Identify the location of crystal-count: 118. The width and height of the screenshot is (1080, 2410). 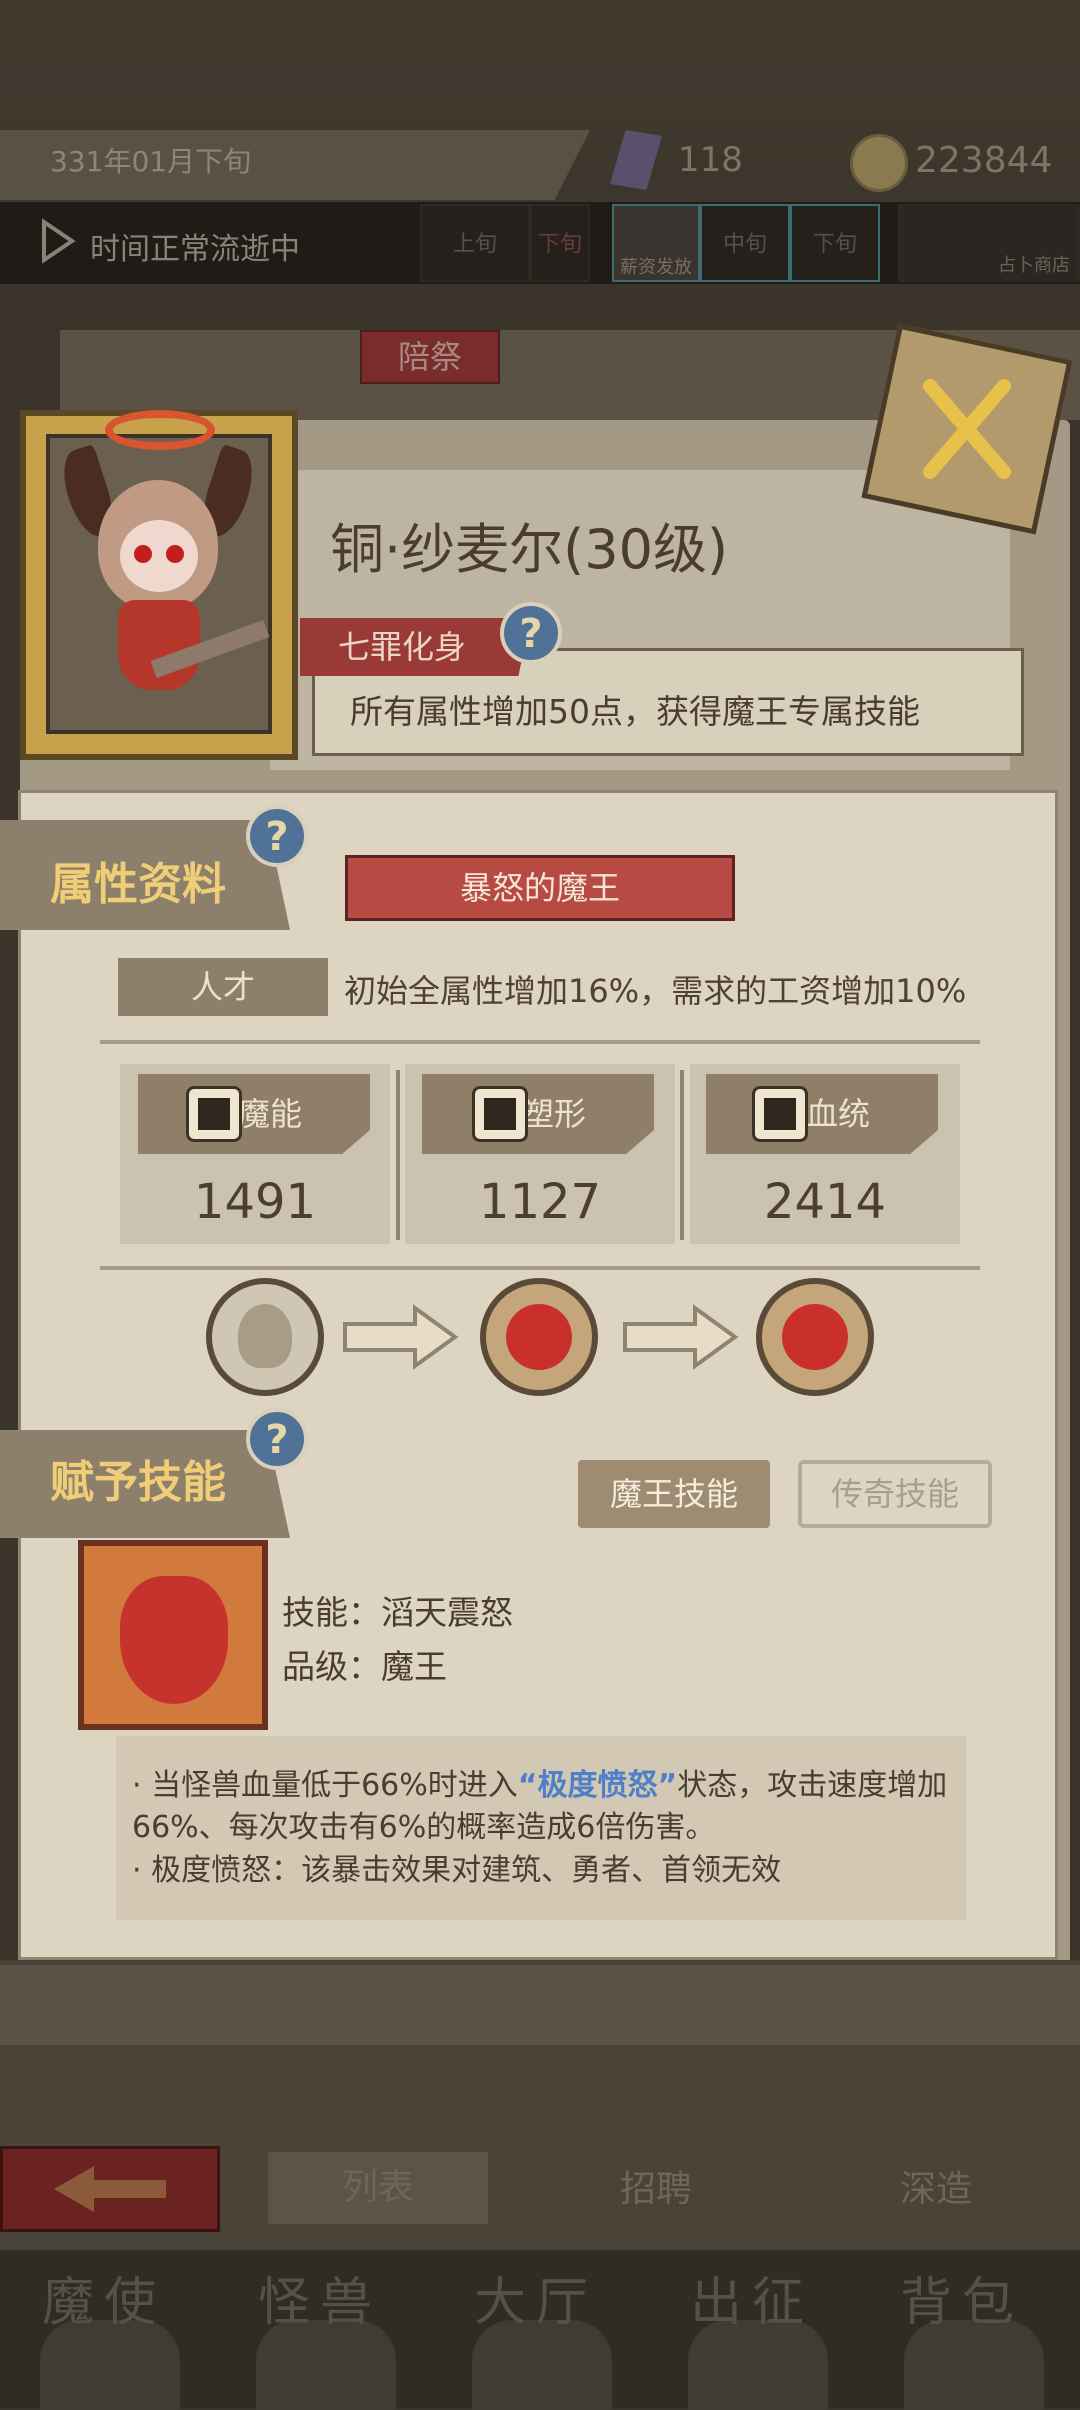
(710, 160).